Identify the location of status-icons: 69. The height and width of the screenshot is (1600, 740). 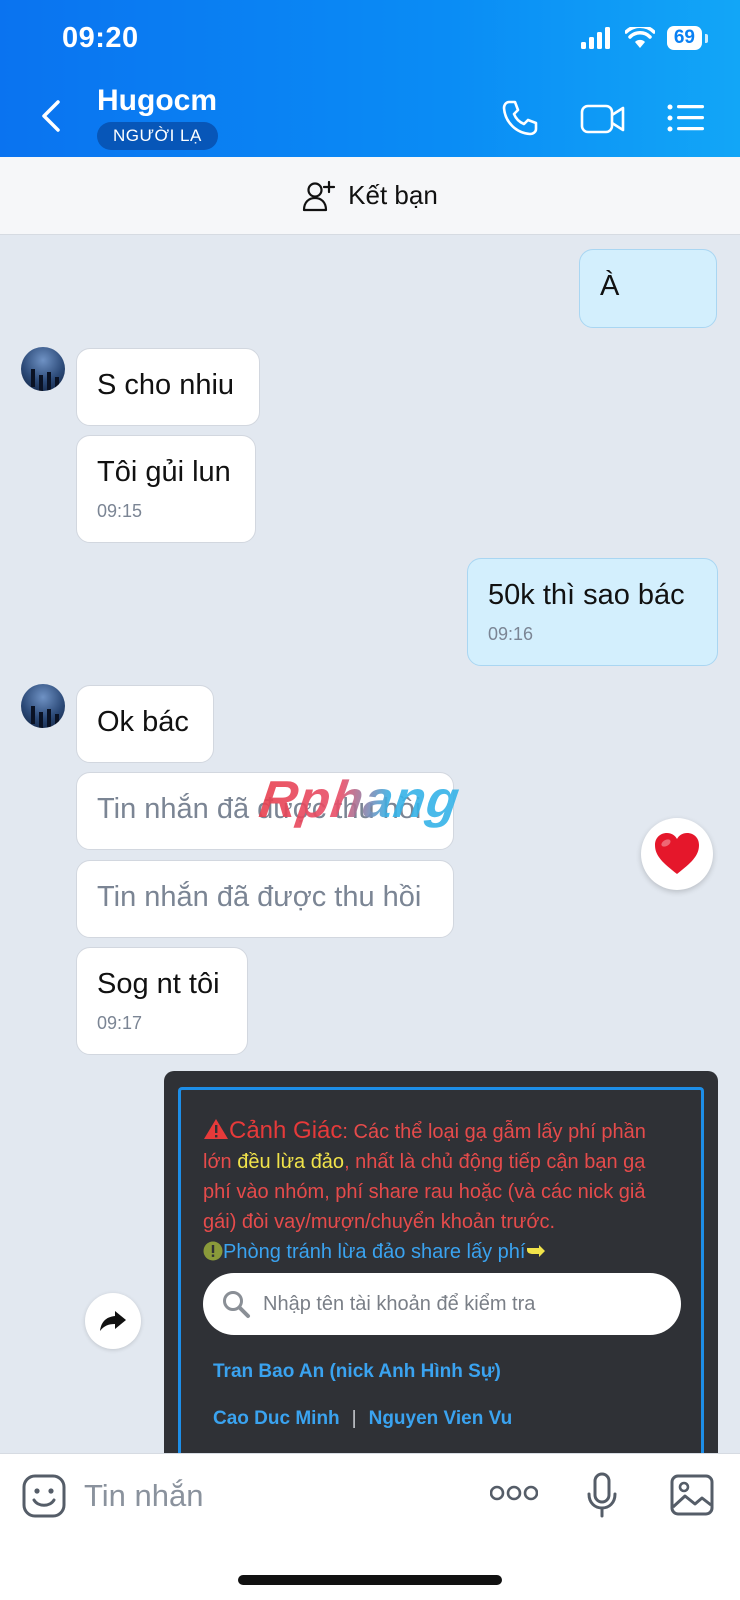
(644, 38).